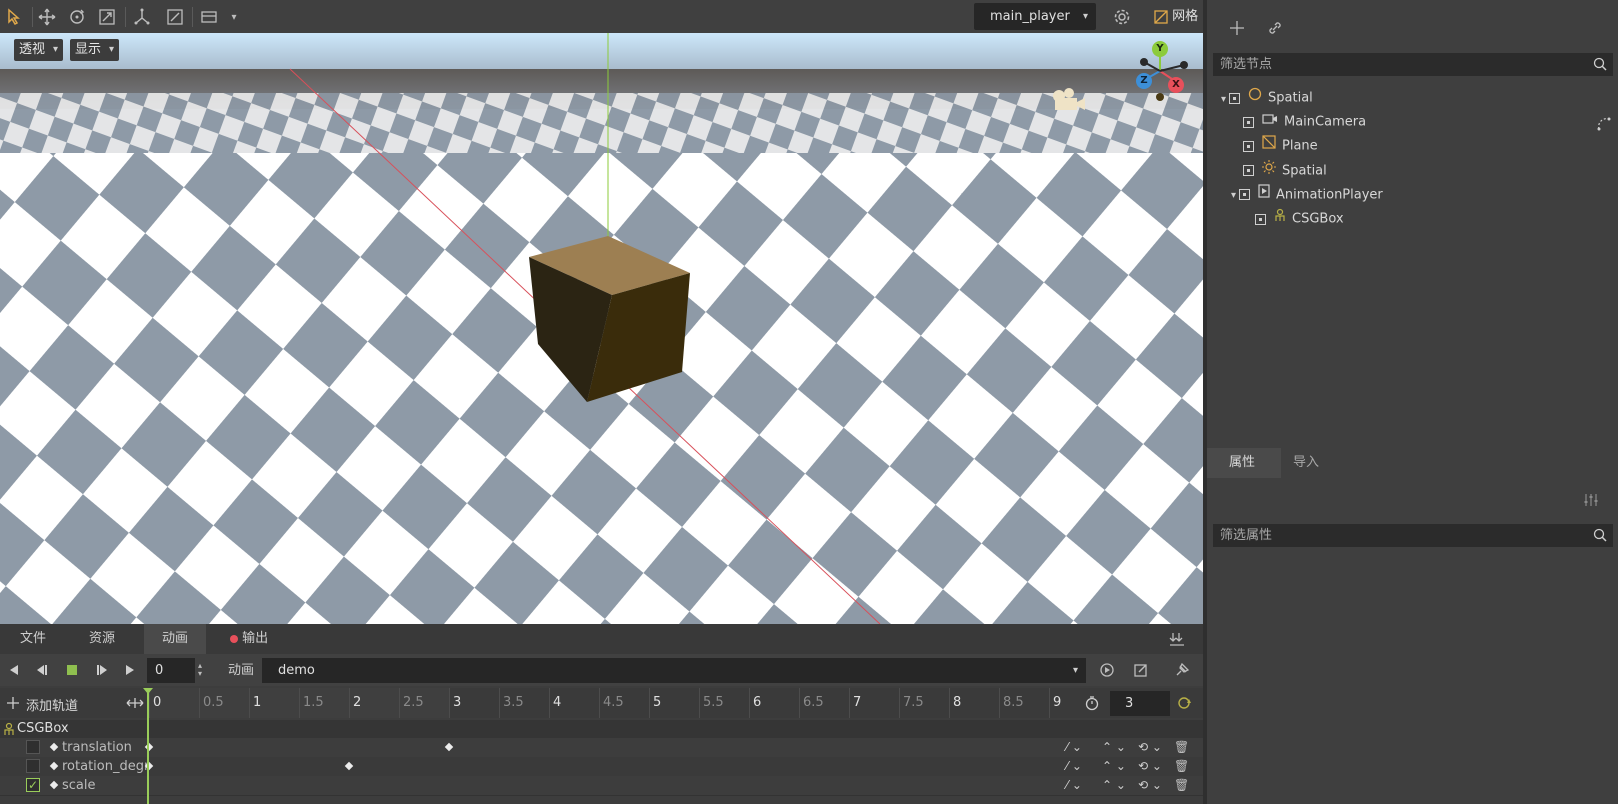 The width and height of the screenshot is (1618, 804). Describe the element at coordinates (1035, 16) in the screenshot. I see `animation-player-selector: main_player ▾` at that location.